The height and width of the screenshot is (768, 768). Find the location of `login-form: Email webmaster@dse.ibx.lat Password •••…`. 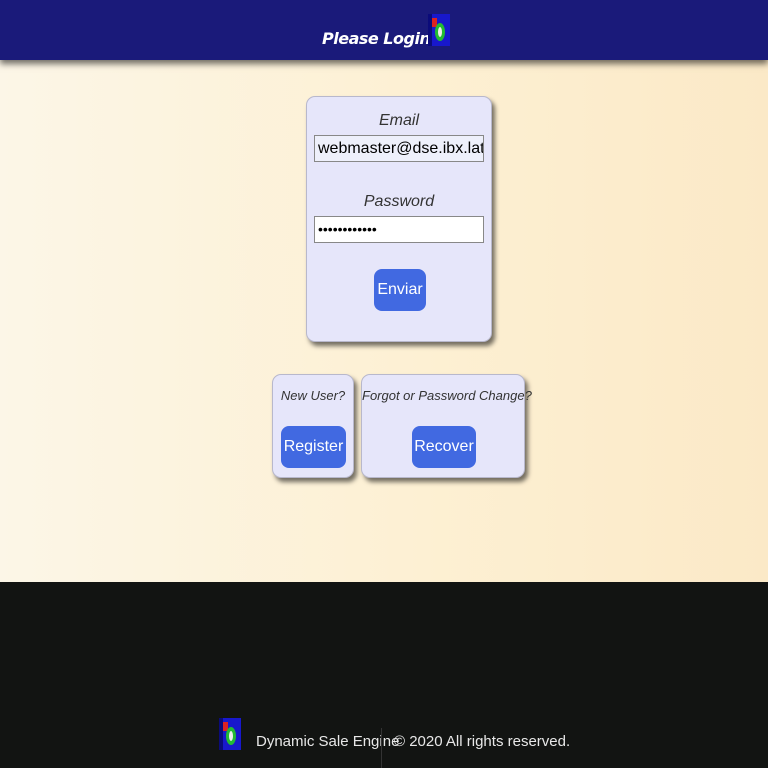

login-form: Email webmaster@dse.ibx.lat Password •••… is located at coordinates (399, 219).